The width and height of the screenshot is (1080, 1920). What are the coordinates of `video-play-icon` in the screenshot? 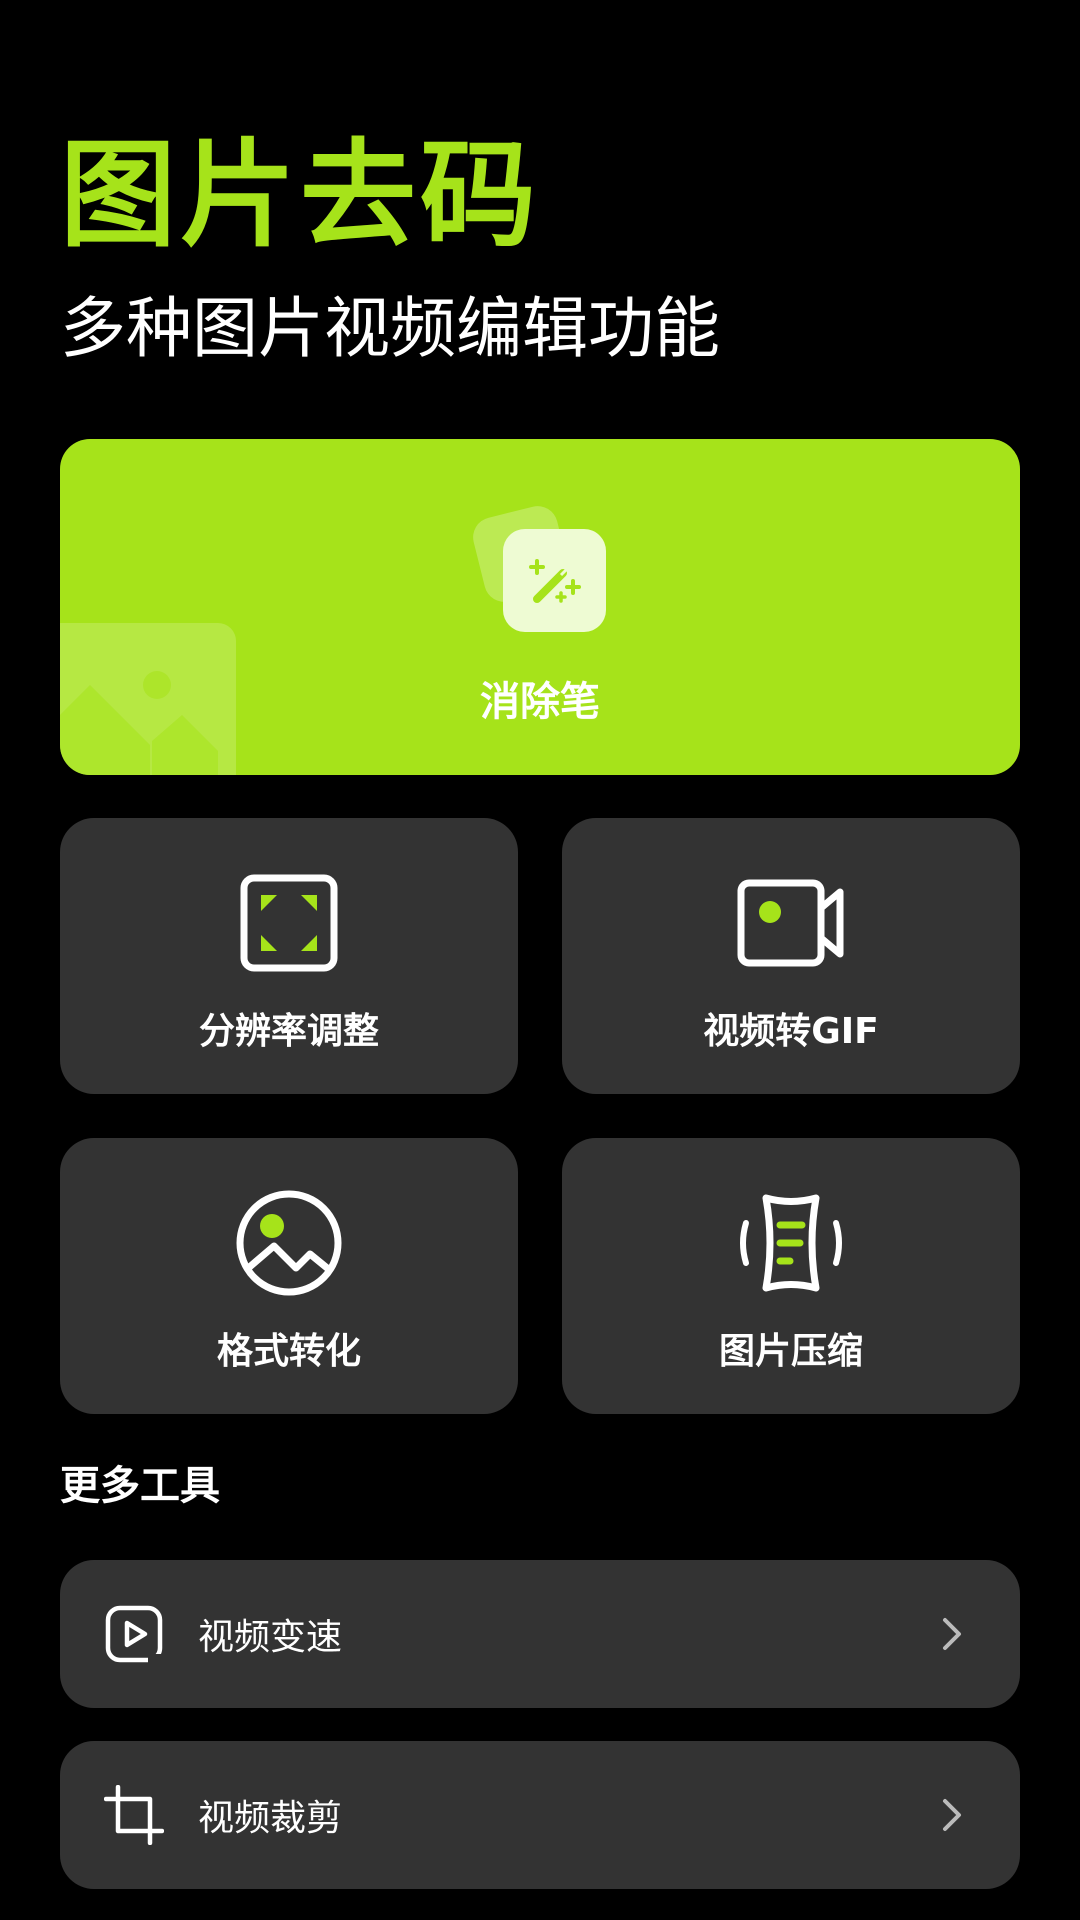 It's located at (134, 1634).